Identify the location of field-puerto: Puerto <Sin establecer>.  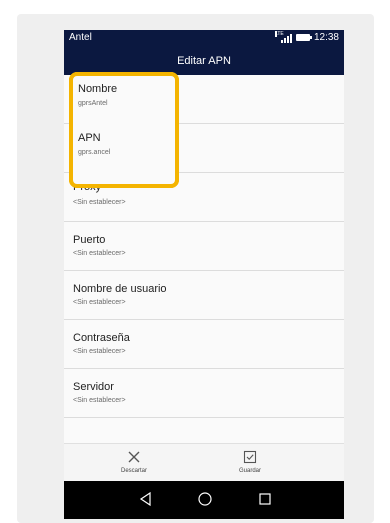
(204, 246).